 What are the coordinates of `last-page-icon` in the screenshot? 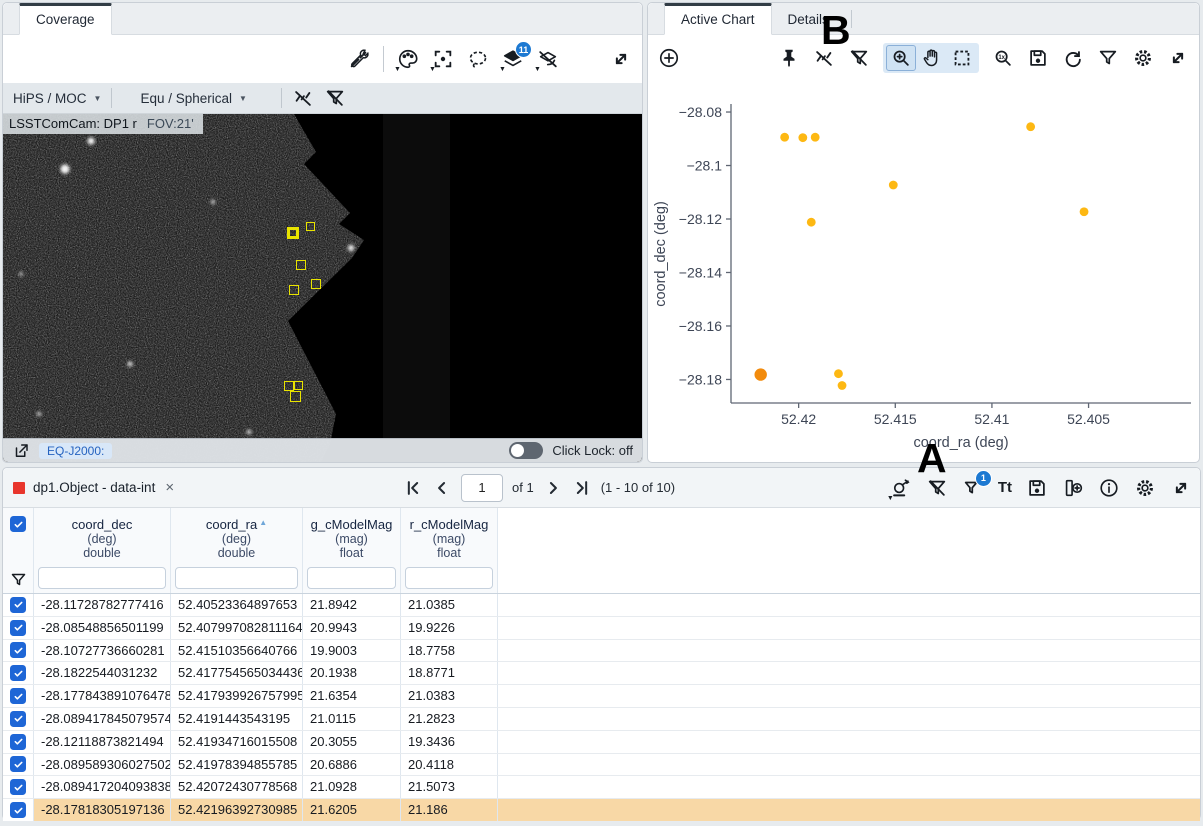 It's located at (582, 488).